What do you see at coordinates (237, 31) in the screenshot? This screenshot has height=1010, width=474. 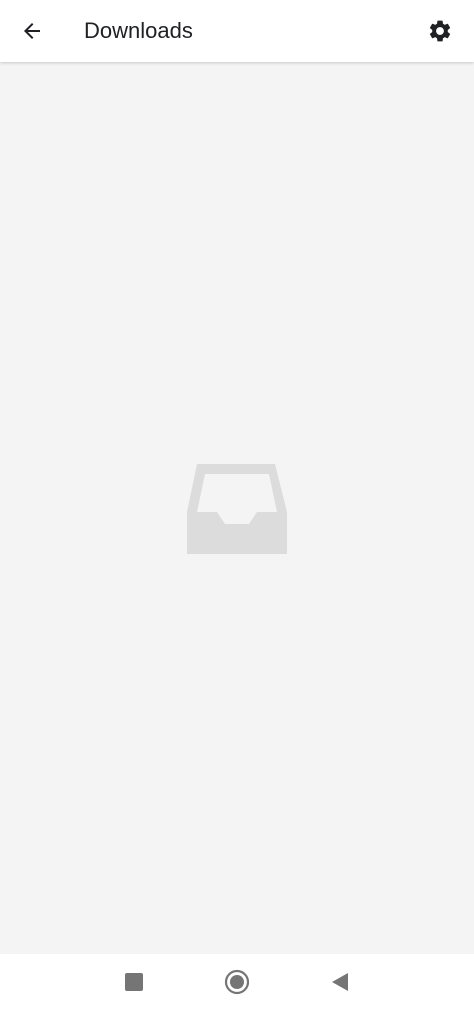 I see `app-bar: Downloads` at bounding box center [237, 31].